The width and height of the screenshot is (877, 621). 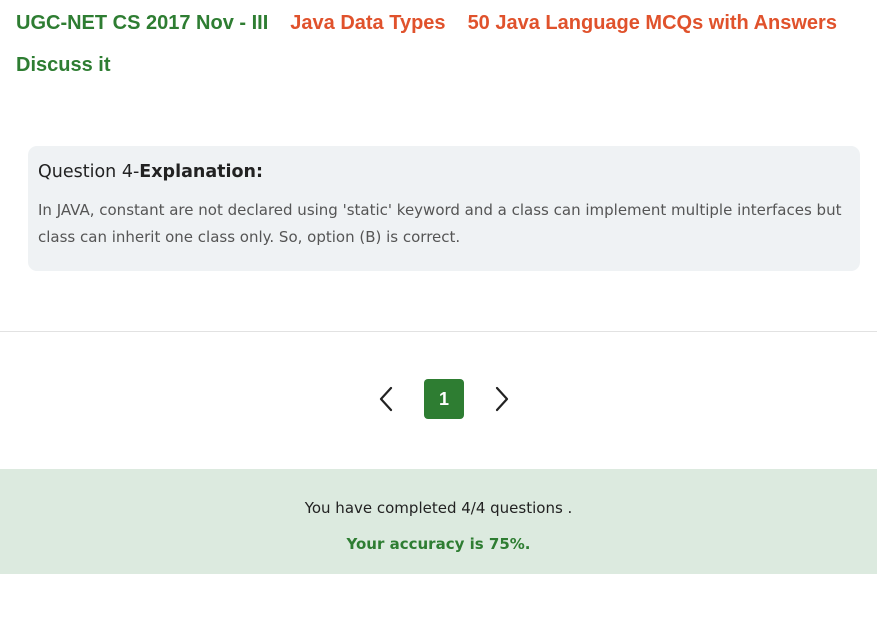 What do you see at coordinates (441, 65) in the screenshot?
I see `tag-line-secondary: Discuss it` at bounding box center [441, 65].